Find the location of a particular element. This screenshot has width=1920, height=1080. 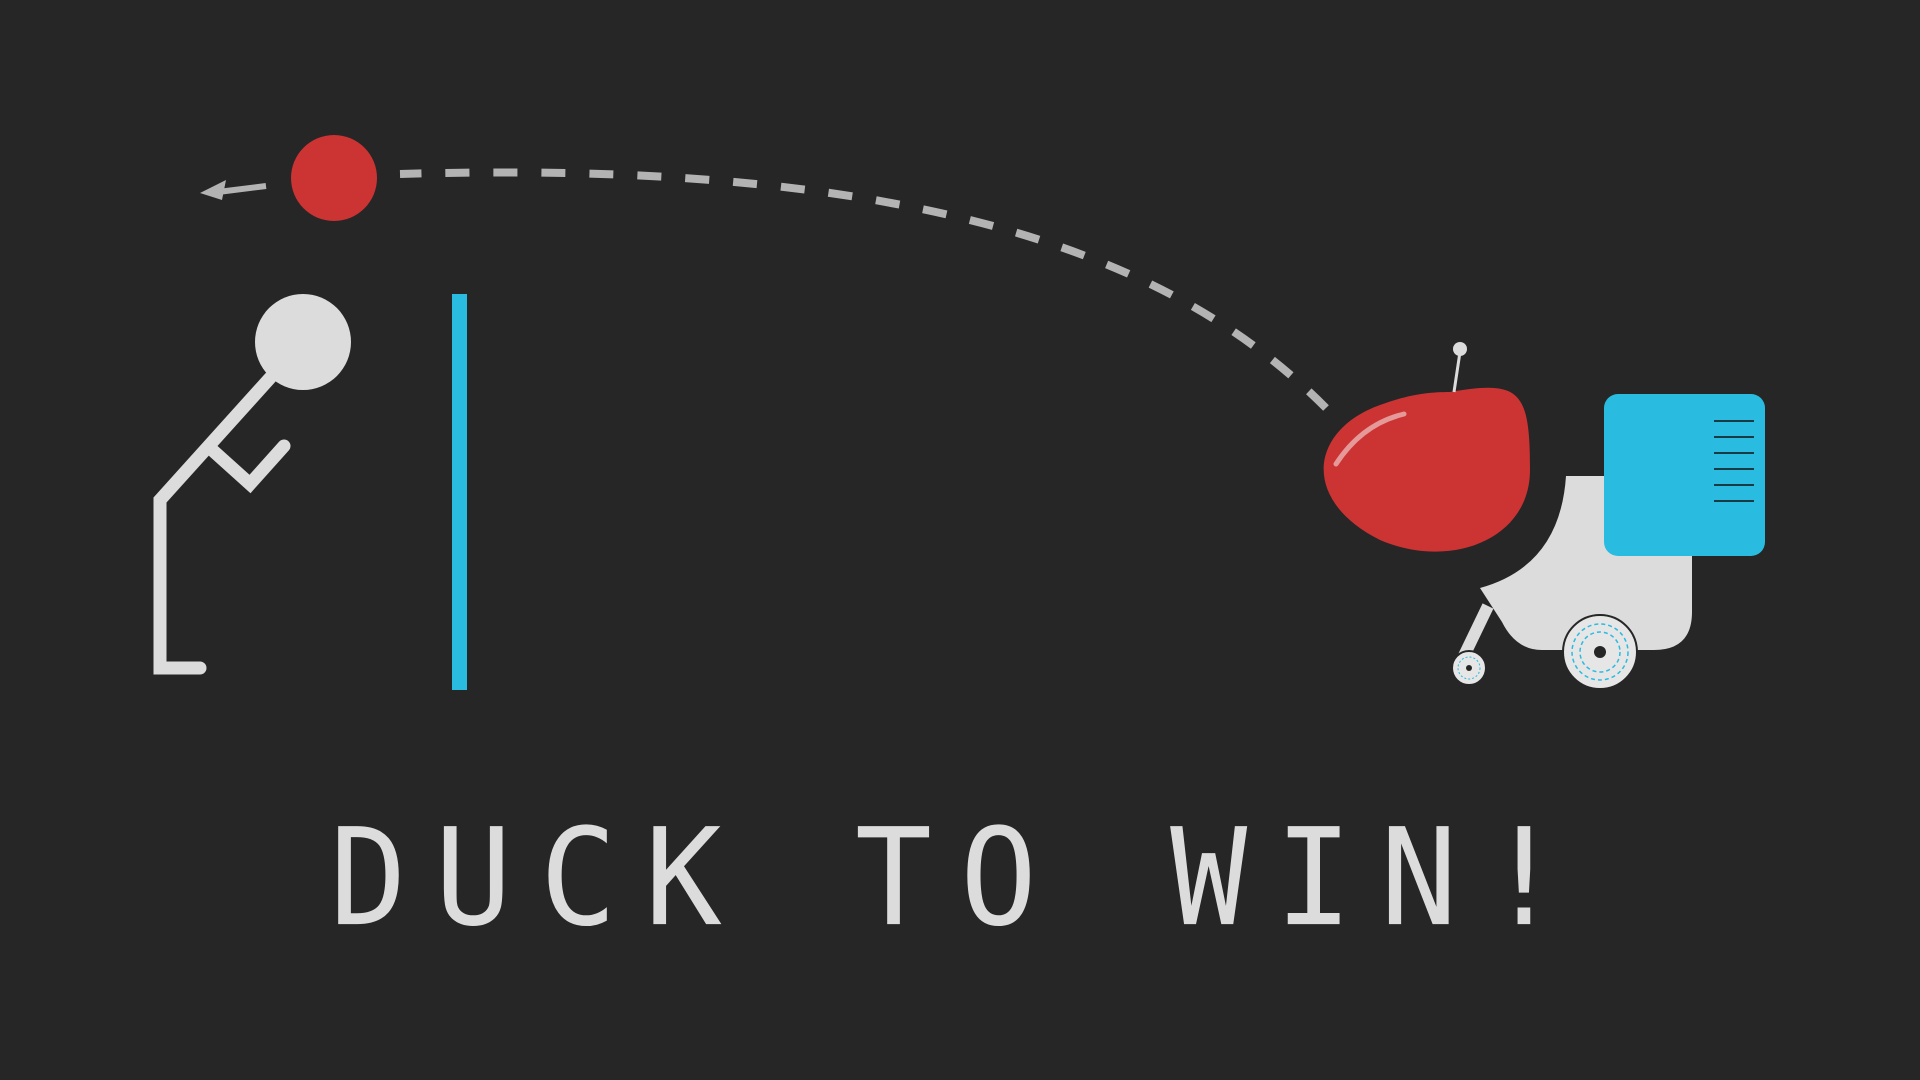

ball-trajectory is located at coordinates (864, 289).